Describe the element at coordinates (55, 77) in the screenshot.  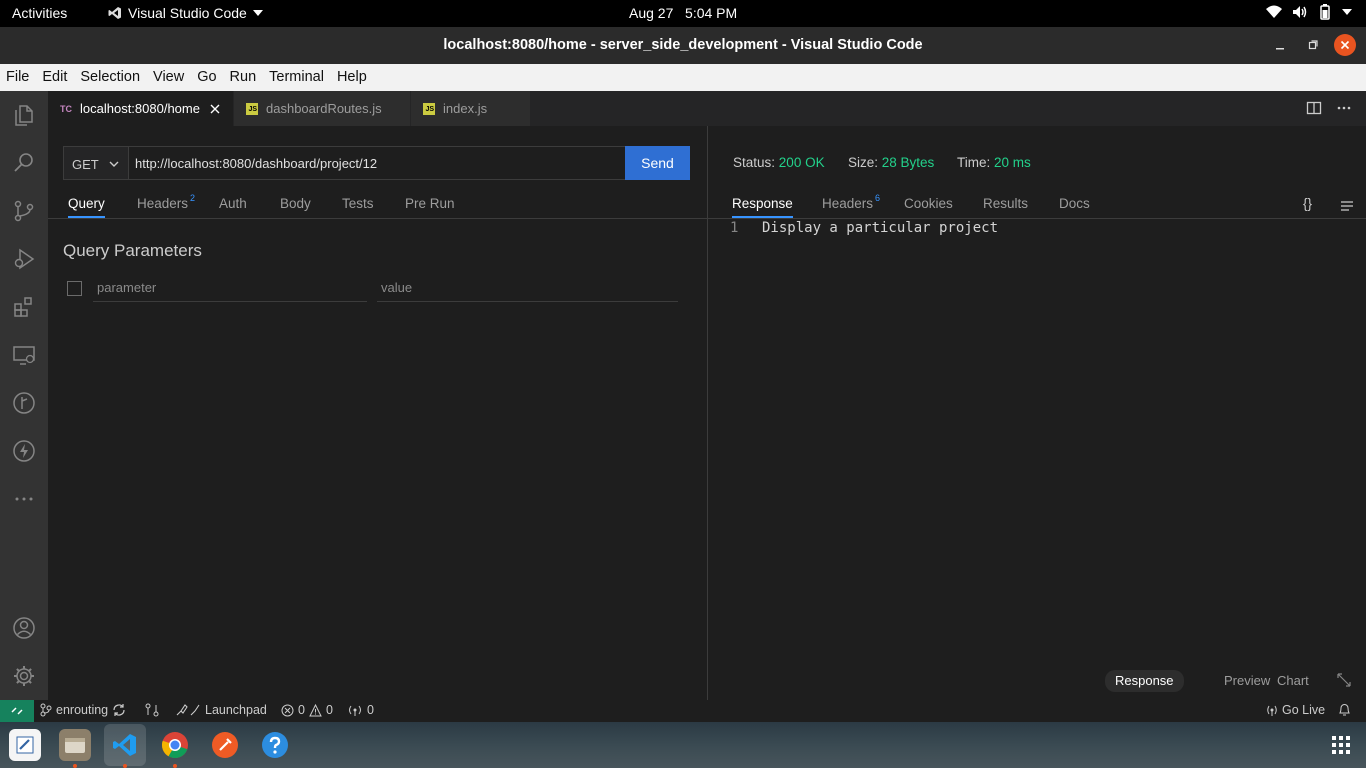
I see `menu-edit: Edit` at that location.